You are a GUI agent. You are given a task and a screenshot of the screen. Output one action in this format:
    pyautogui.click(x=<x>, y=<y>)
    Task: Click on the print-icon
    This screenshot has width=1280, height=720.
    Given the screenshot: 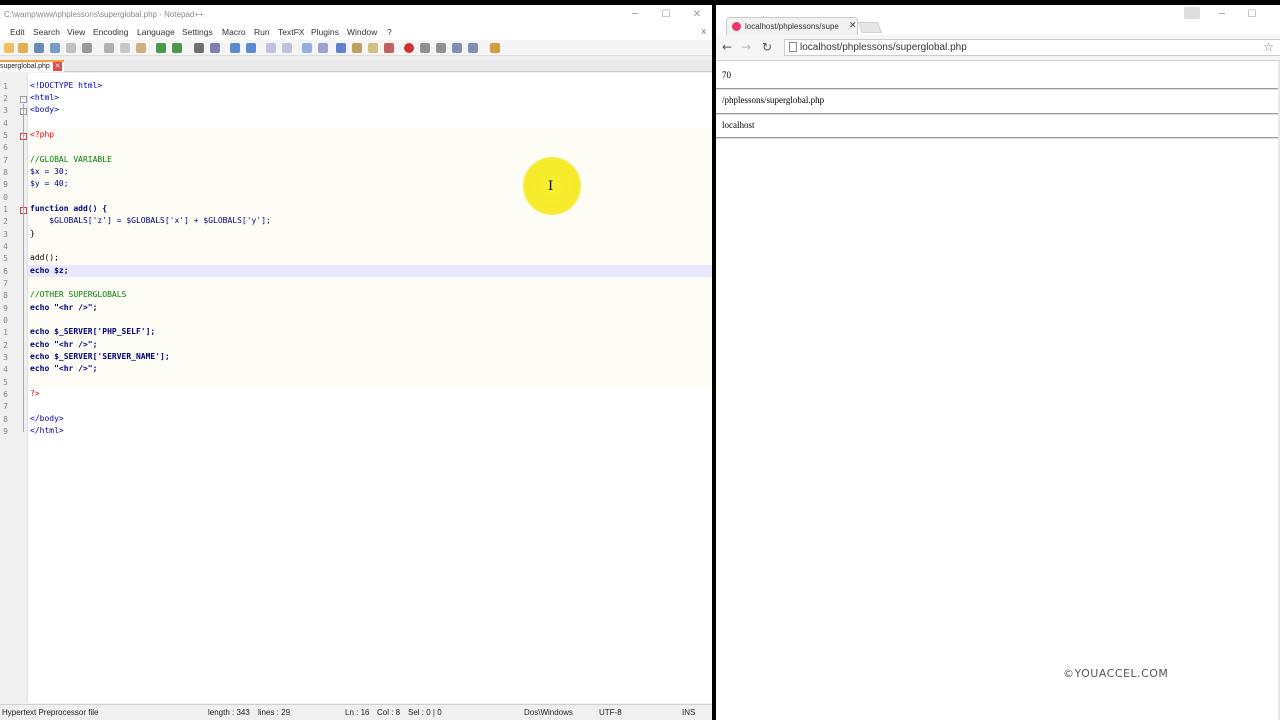 What is the action you would take?
    pyautogui.click(x=87, y=48)
    